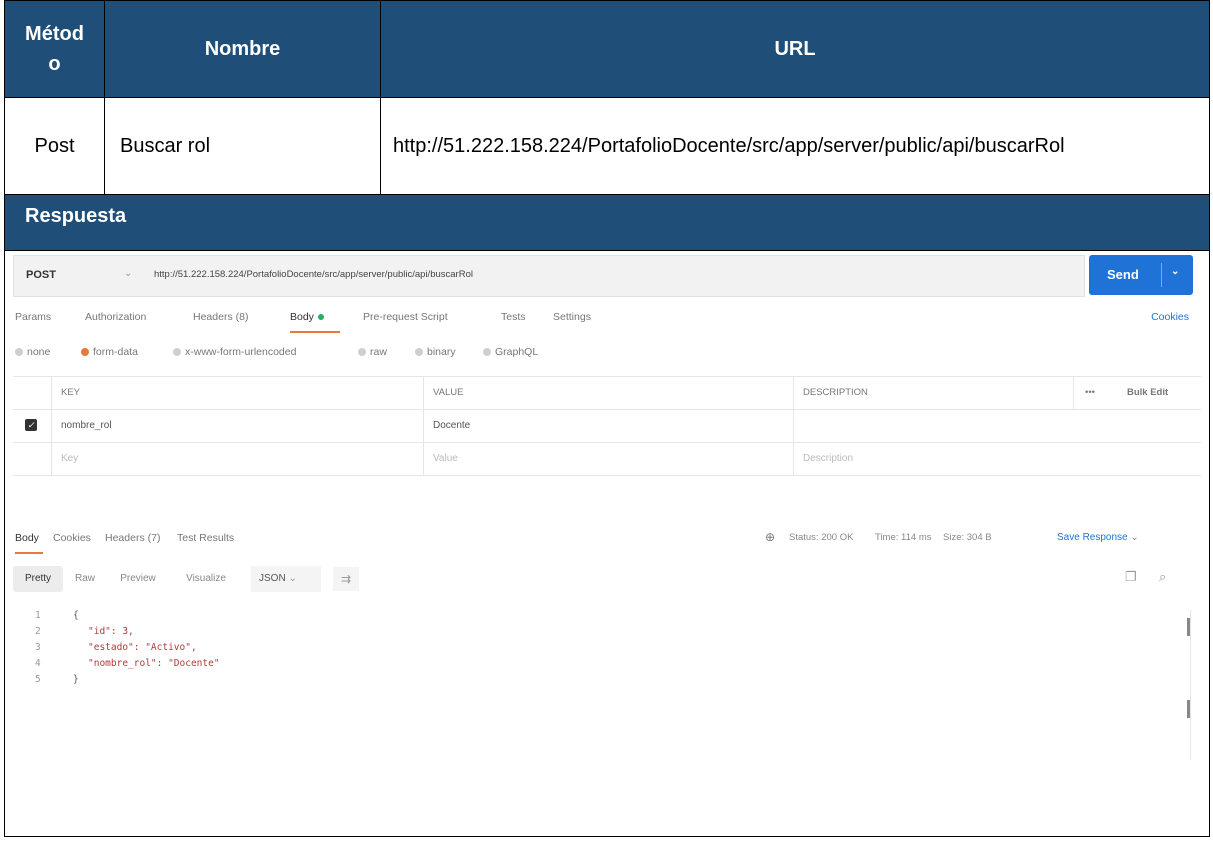  I want to click on raw-button: Raw, so click(85, 579).